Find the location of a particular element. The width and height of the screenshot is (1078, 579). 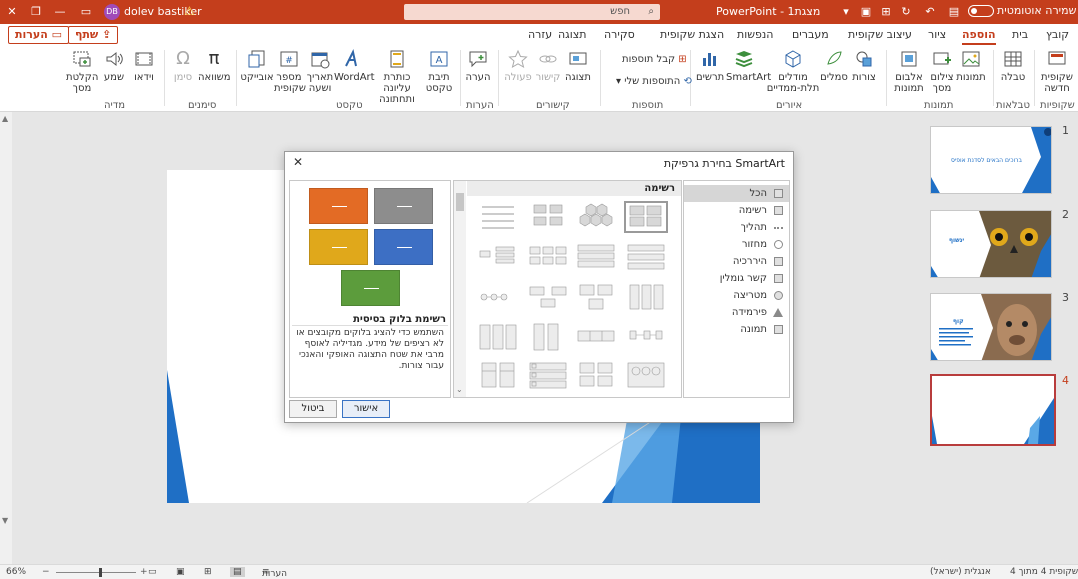

photo-album-button: אלבום תמונות is located at coordinates (909, 71).